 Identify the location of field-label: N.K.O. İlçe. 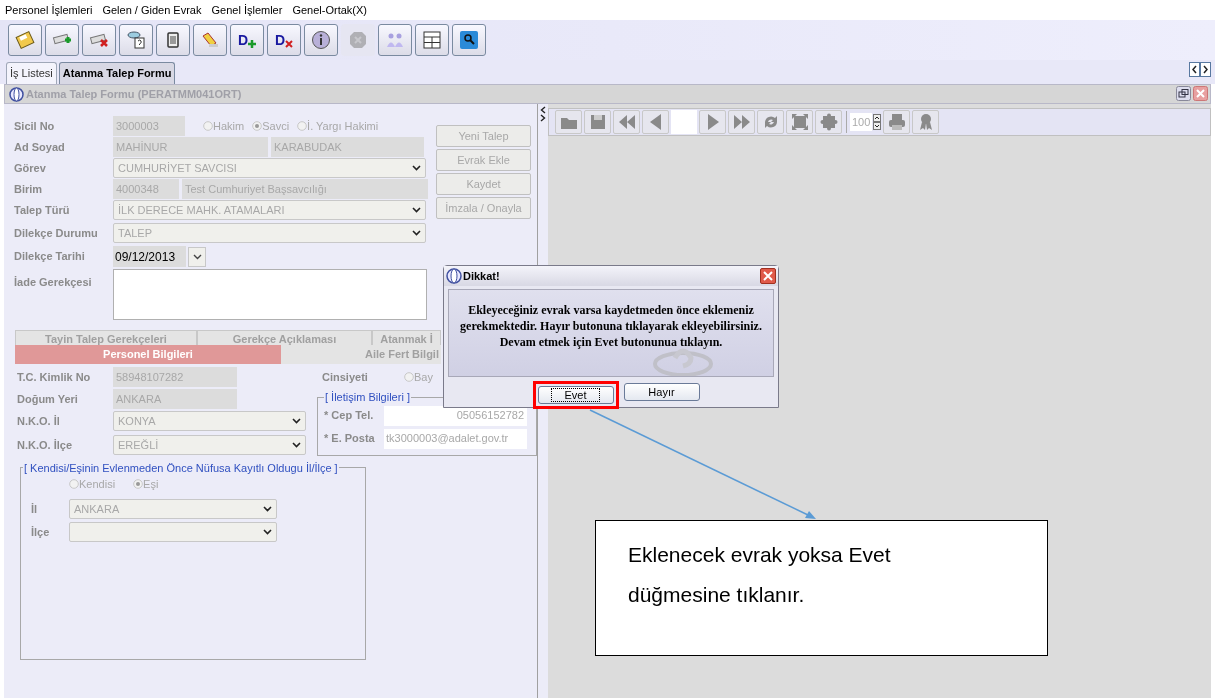
(45, 445).